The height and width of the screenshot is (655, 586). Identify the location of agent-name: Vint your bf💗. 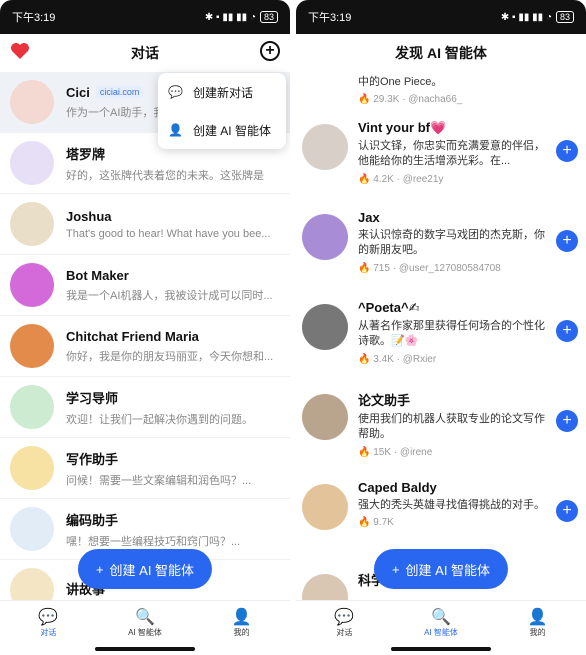
(402, 127).